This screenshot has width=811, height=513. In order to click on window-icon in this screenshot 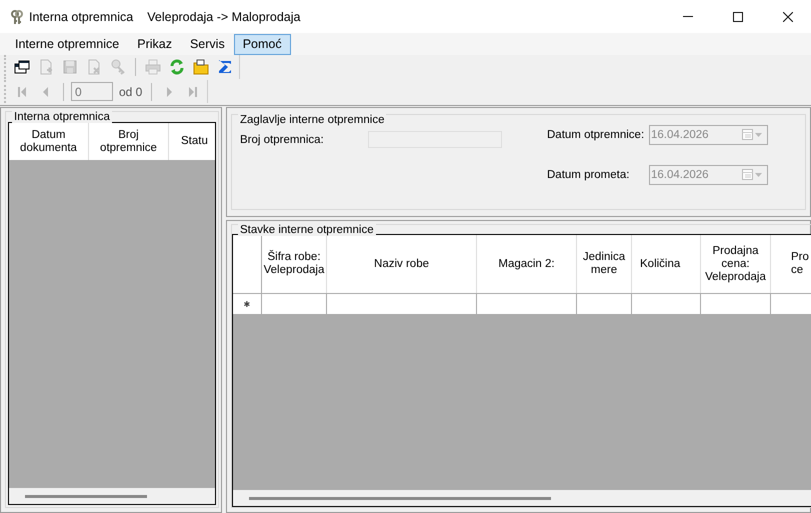, I will do `click(22, 67)`.